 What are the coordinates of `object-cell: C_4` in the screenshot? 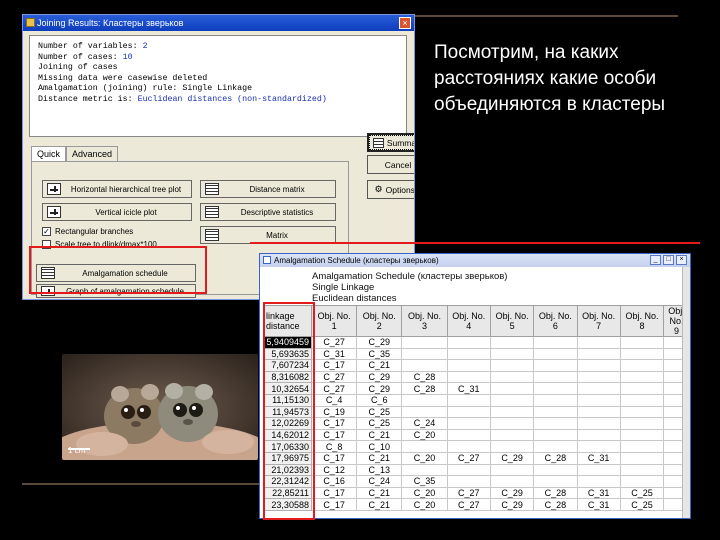 It's located at (334, 400).